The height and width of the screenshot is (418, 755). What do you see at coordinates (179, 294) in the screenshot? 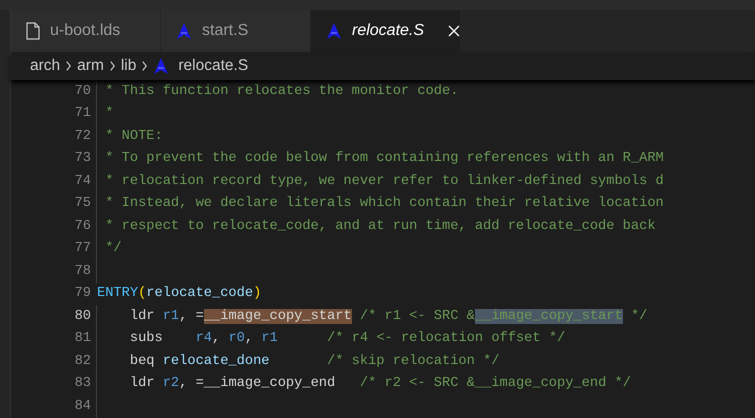
I see `code-line: ENTRY(relocate_code)` at bounding box center [179, 294].